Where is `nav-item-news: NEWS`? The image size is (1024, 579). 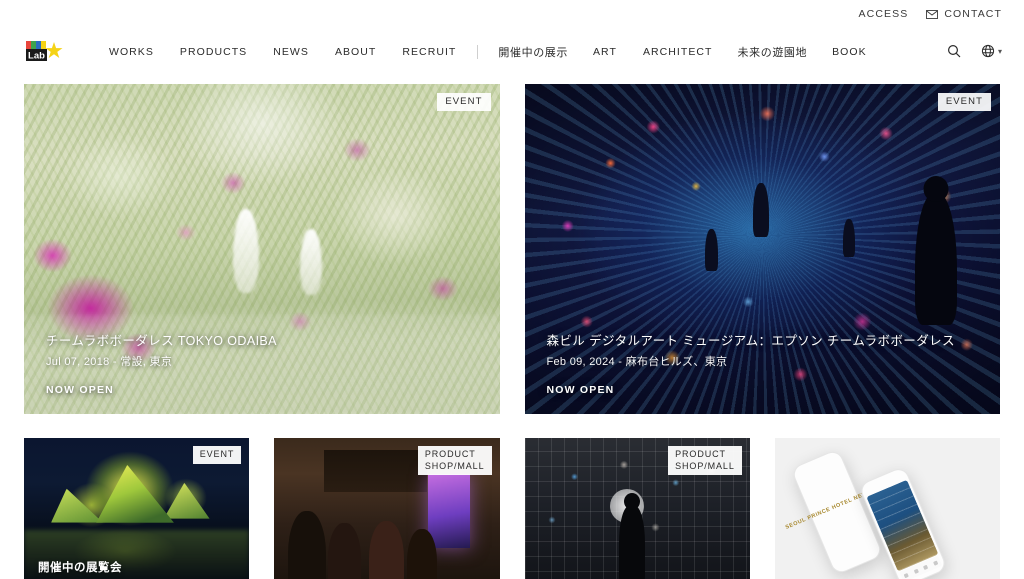 nav-item-news: NEWS is located at coordinates (291, 52).